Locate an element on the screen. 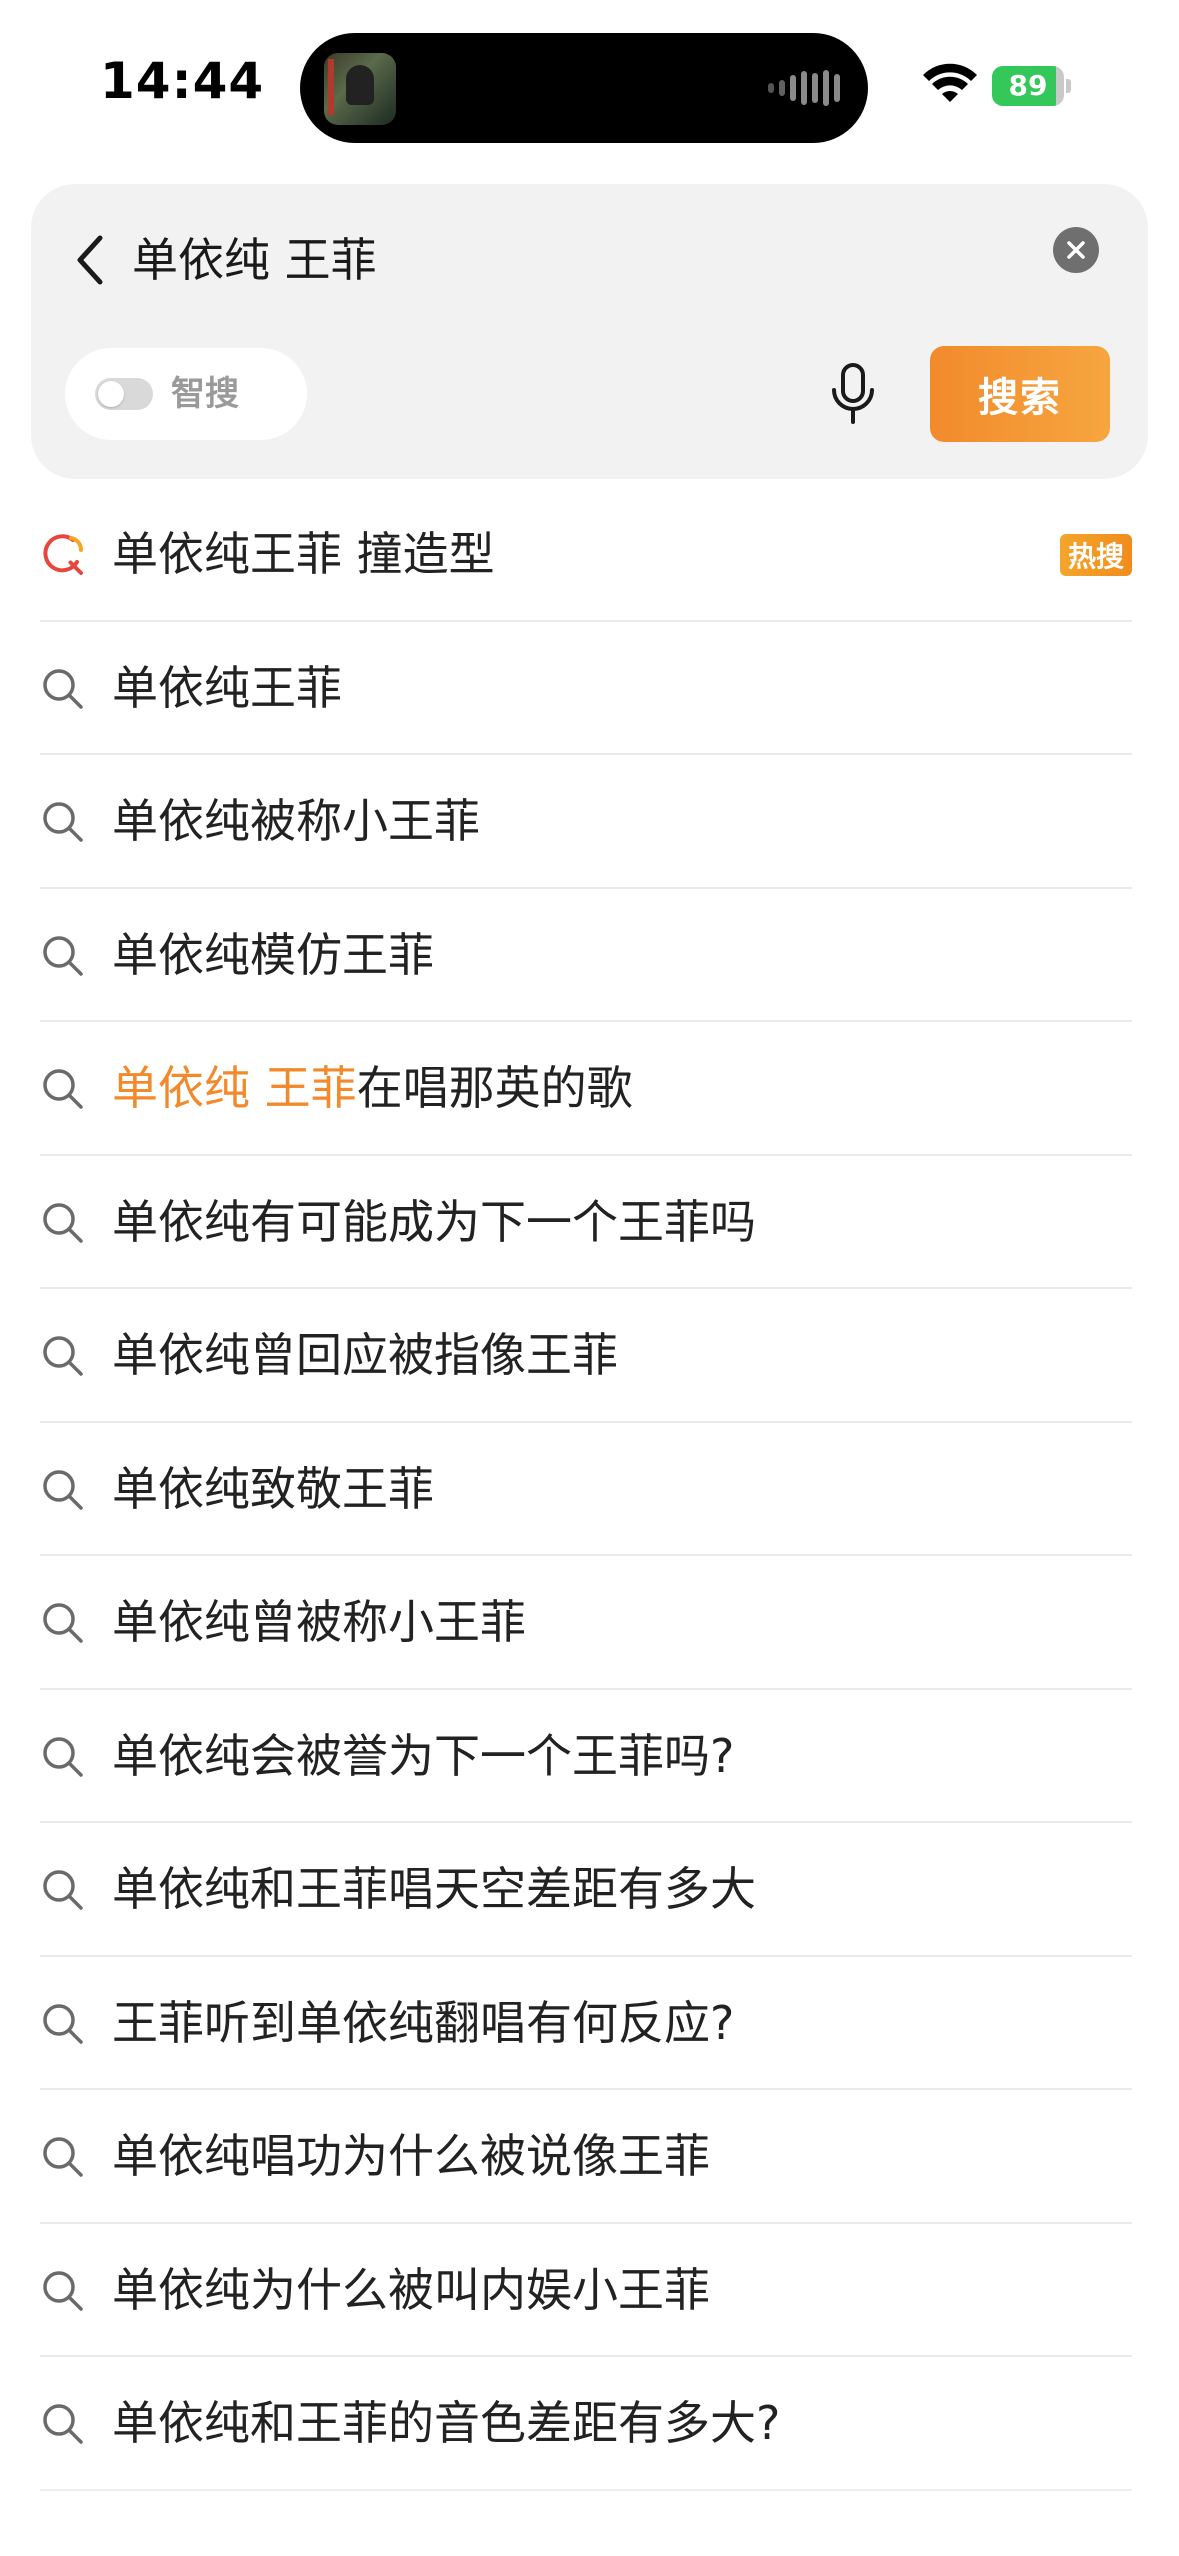 This screenshot has height=2556, width=1179. suggestion-text: 单依纯为什么被叫内娱小王菲 is located at coordinates (411, 2290).